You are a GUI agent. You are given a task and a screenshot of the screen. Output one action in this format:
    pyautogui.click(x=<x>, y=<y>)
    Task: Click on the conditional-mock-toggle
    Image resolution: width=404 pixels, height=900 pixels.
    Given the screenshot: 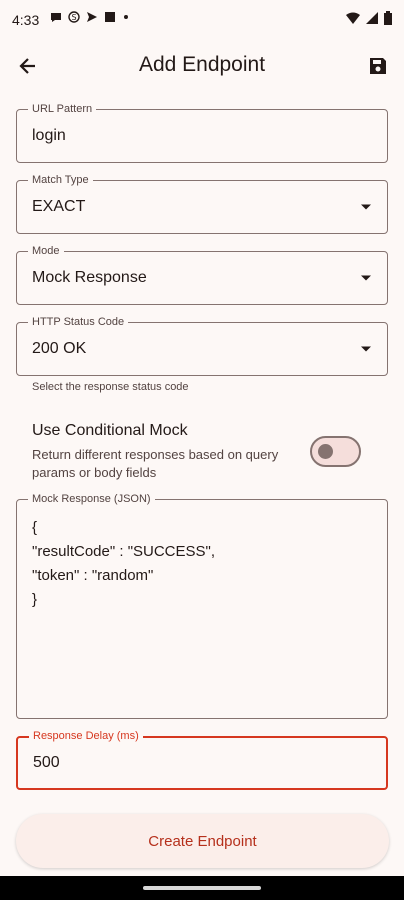 What is the action you would take?
    pyautogui.click(x=335, y=451)
    